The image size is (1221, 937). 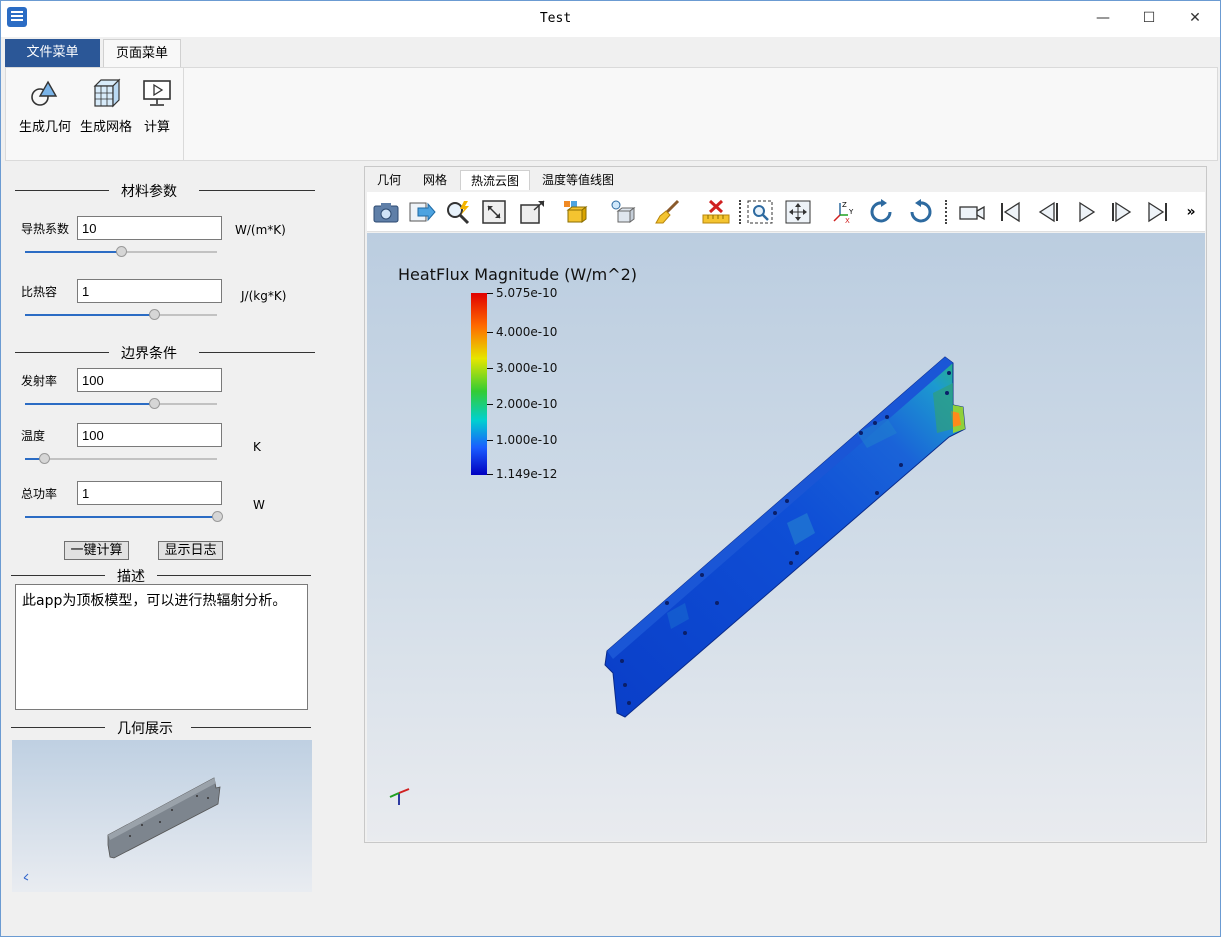 I want to click on power-input, so click(x=149, y=493).